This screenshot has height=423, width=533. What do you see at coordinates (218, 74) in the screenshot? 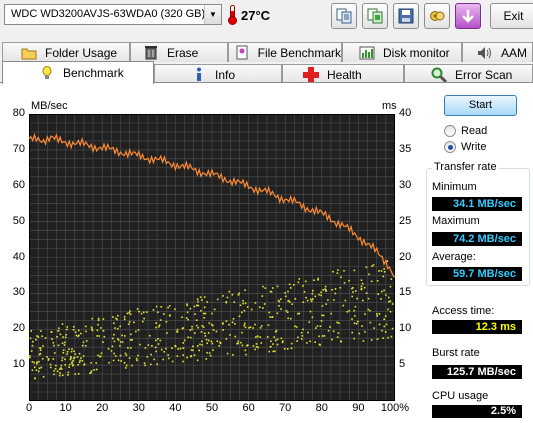
I see `tab-info: Info` at bounding box center [218, 74].